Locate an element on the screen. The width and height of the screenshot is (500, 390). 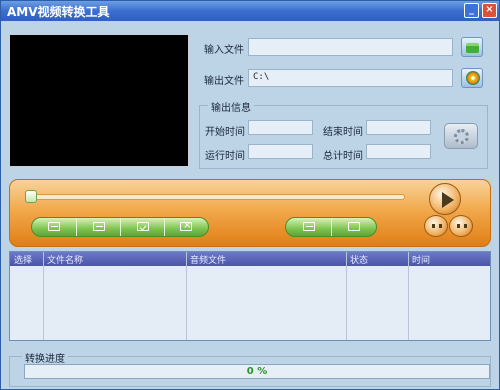
column-time: 时间 is located at coordinates (421, 259).